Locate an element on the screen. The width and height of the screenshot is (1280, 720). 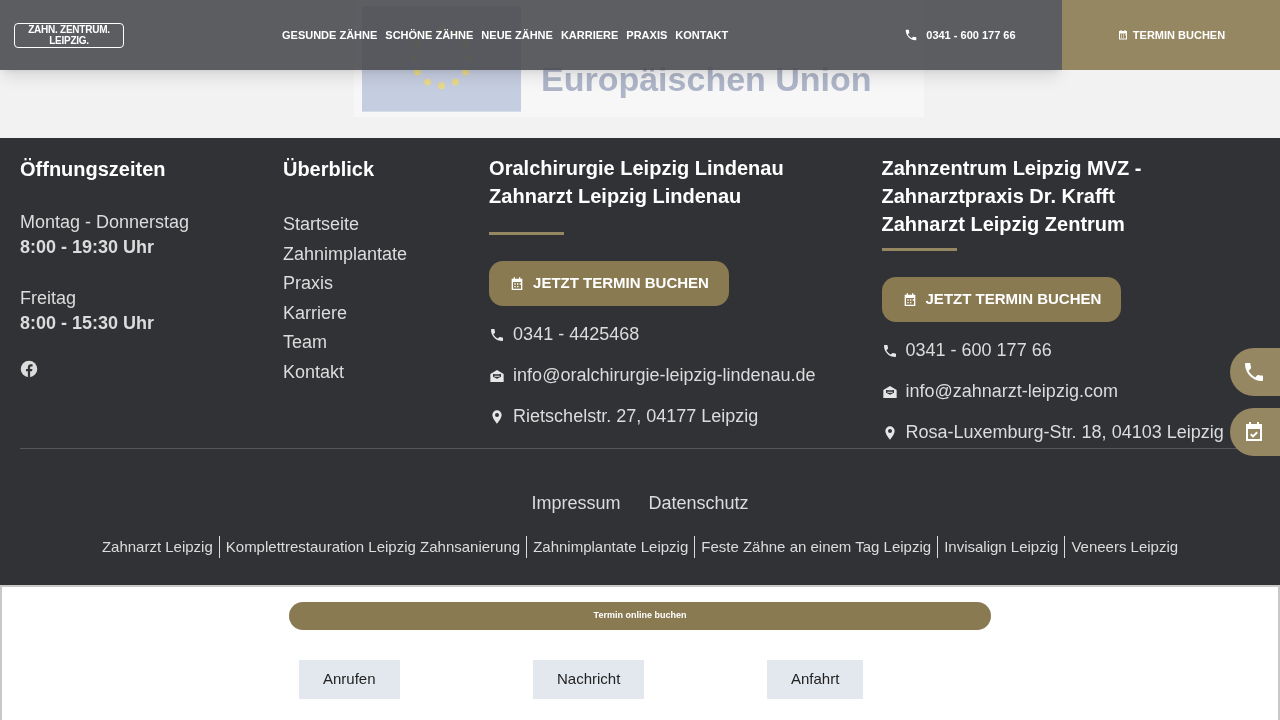
nav-link: PRAXIS is located at coordinates (647, 35).